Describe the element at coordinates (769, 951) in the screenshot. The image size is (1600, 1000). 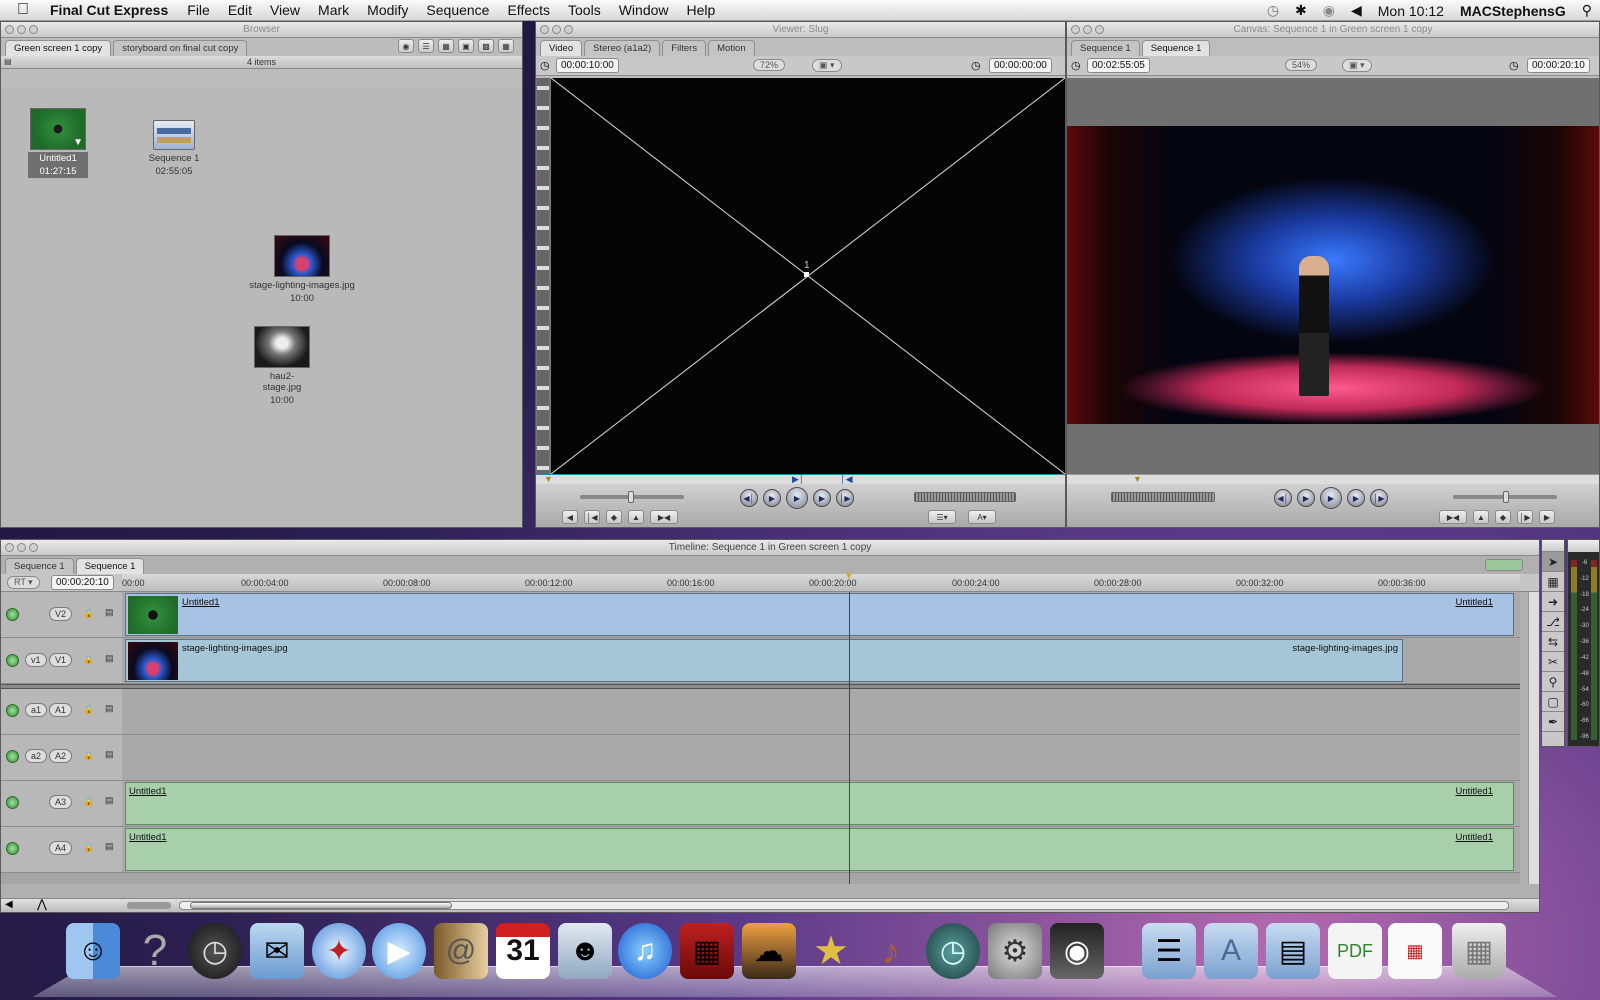
I see `photo-booth-icon: ☁` at that location.